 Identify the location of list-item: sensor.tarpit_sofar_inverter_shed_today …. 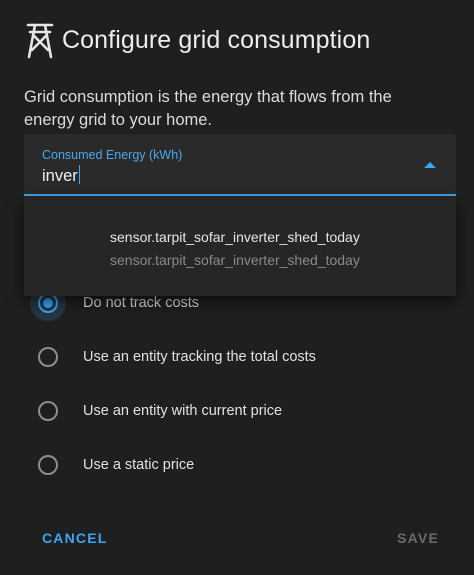
(235, 248).